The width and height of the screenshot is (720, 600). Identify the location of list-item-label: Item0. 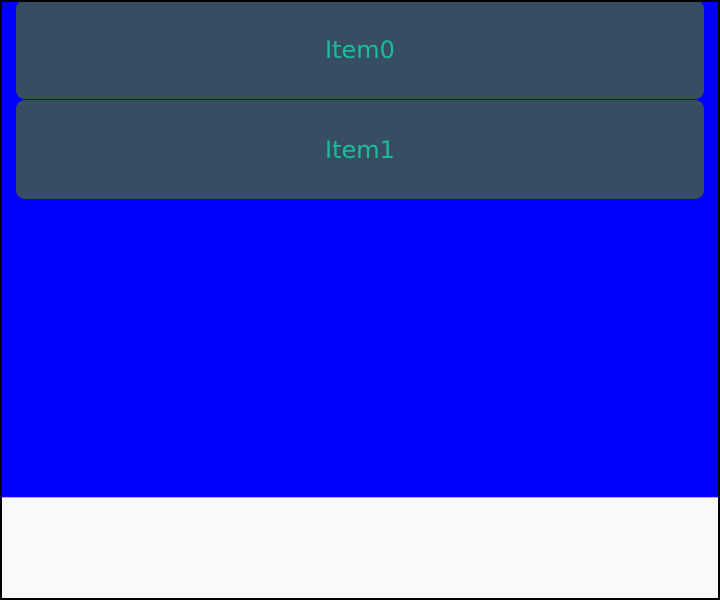
(360, 49).